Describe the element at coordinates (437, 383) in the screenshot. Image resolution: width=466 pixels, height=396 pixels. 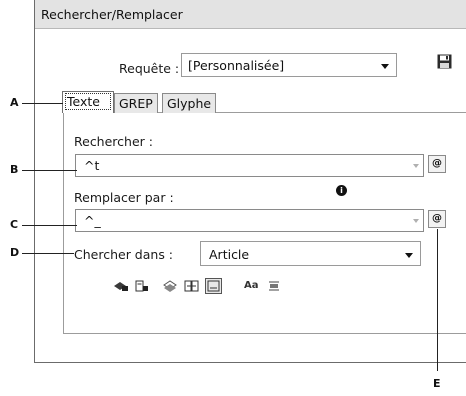
I see `callout-e: E` at that location.